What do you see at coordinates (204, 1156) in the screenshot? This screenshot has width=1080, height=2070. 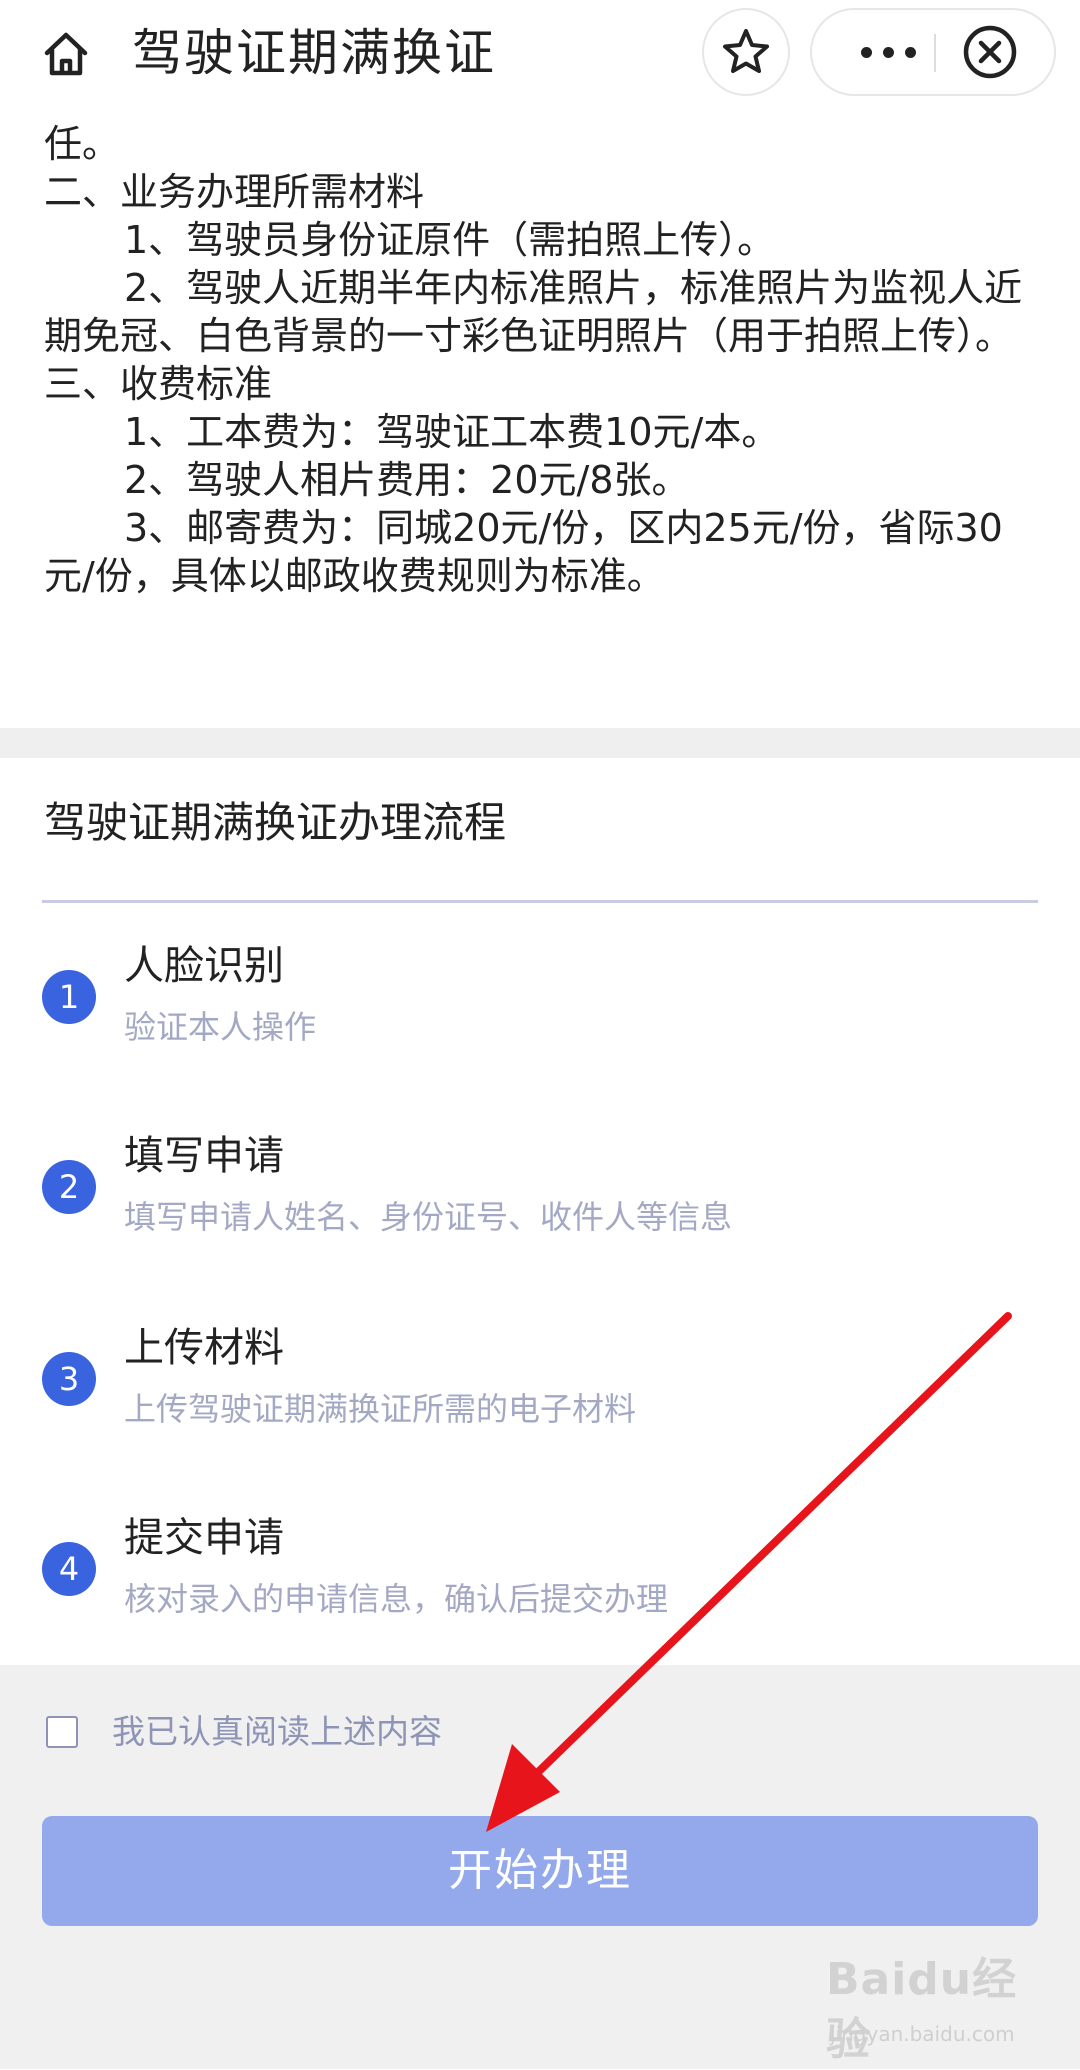 I see `step-title: 填写申请` at bounding box center [204, 1156].